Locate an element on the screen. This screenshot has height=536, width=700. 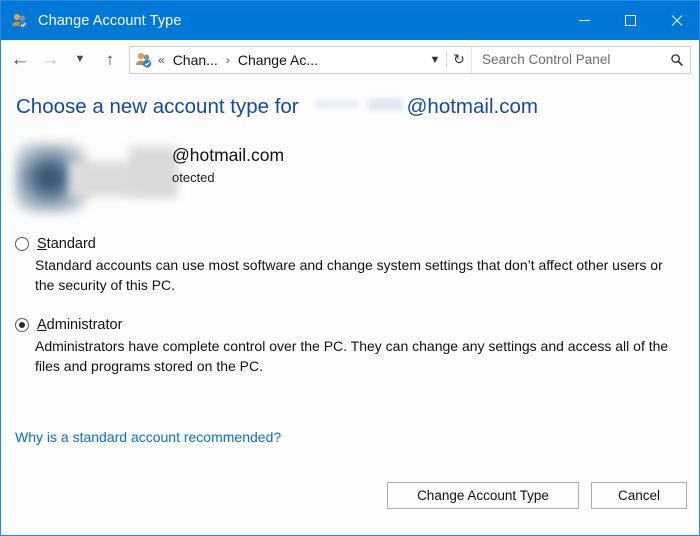
account-password-status: otected is located at coordinates (193, 177).